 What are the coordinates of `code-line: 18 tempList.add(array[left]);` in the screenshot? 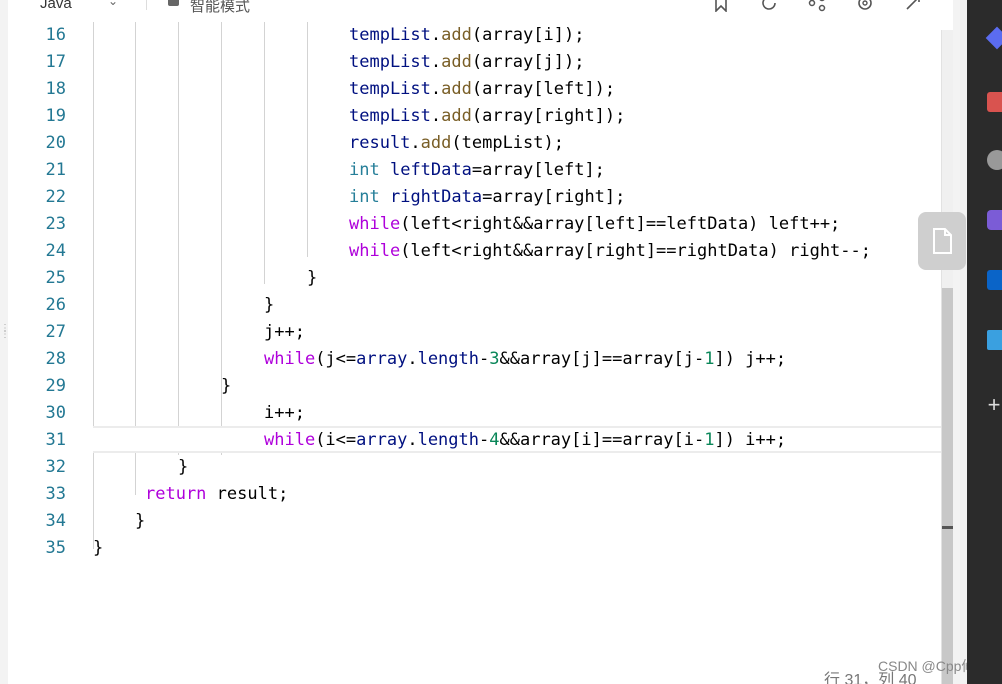 It's located at (470, 89).